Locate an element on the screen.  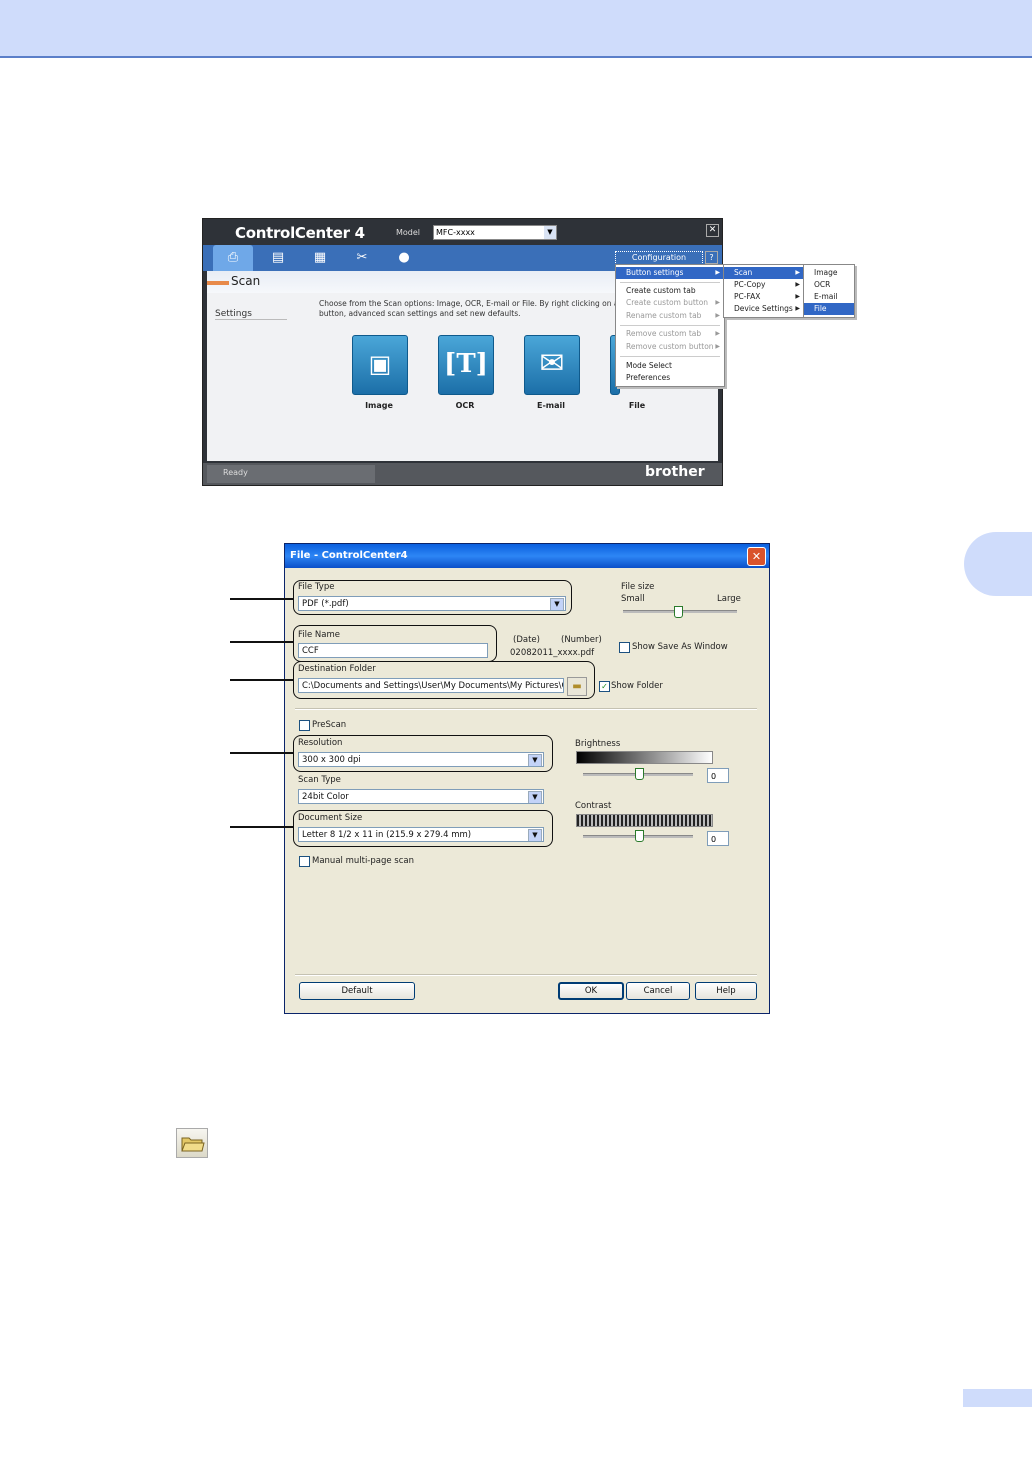
file-size-label: File size is located at coordinates (638, 587).